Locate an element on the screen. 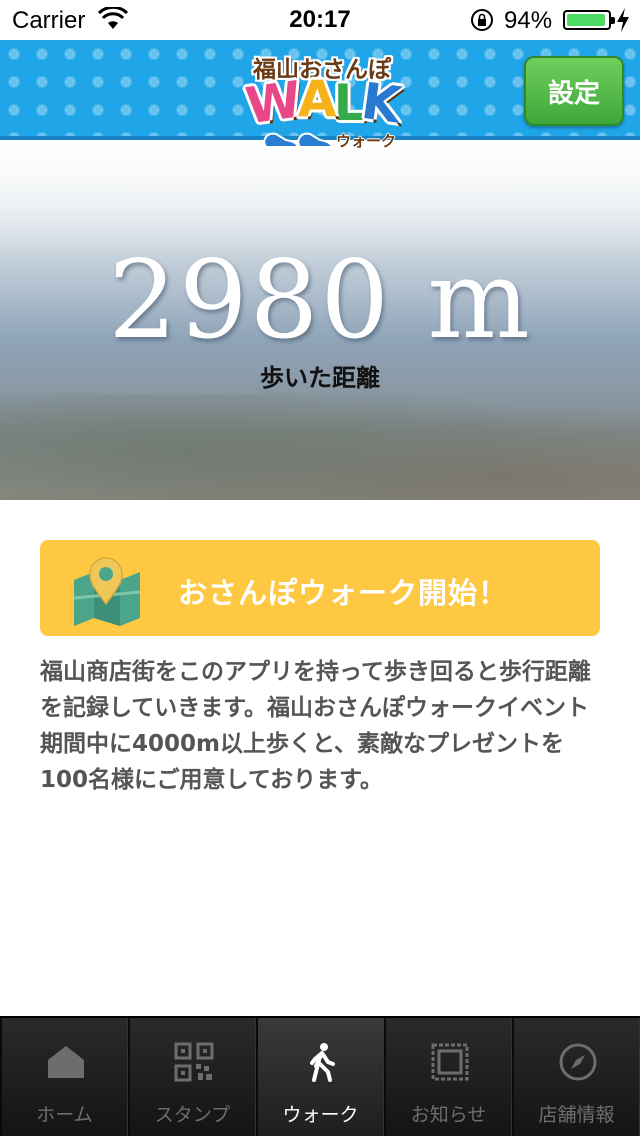  compass-icon is located at coordinates (578, 1062).